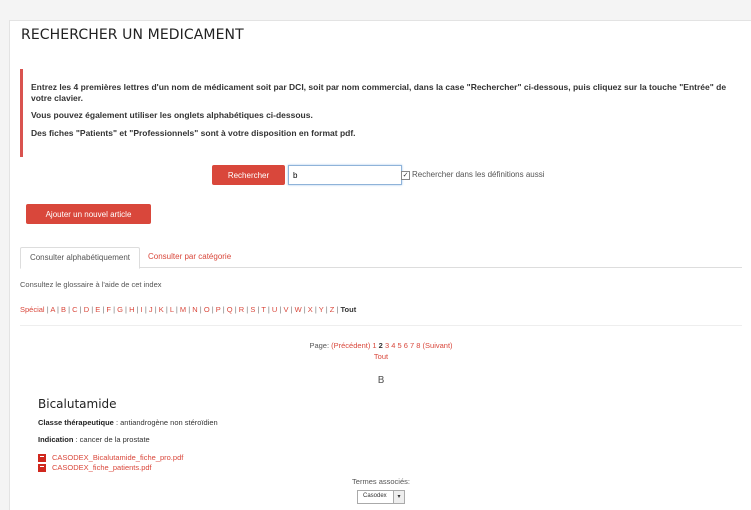 The height and width of the screenshot is (510, 751). Describe the element at coordinates (111, 439) in the screenshot. I see `entry-indication-value: : cancer de la prostate` at that location.